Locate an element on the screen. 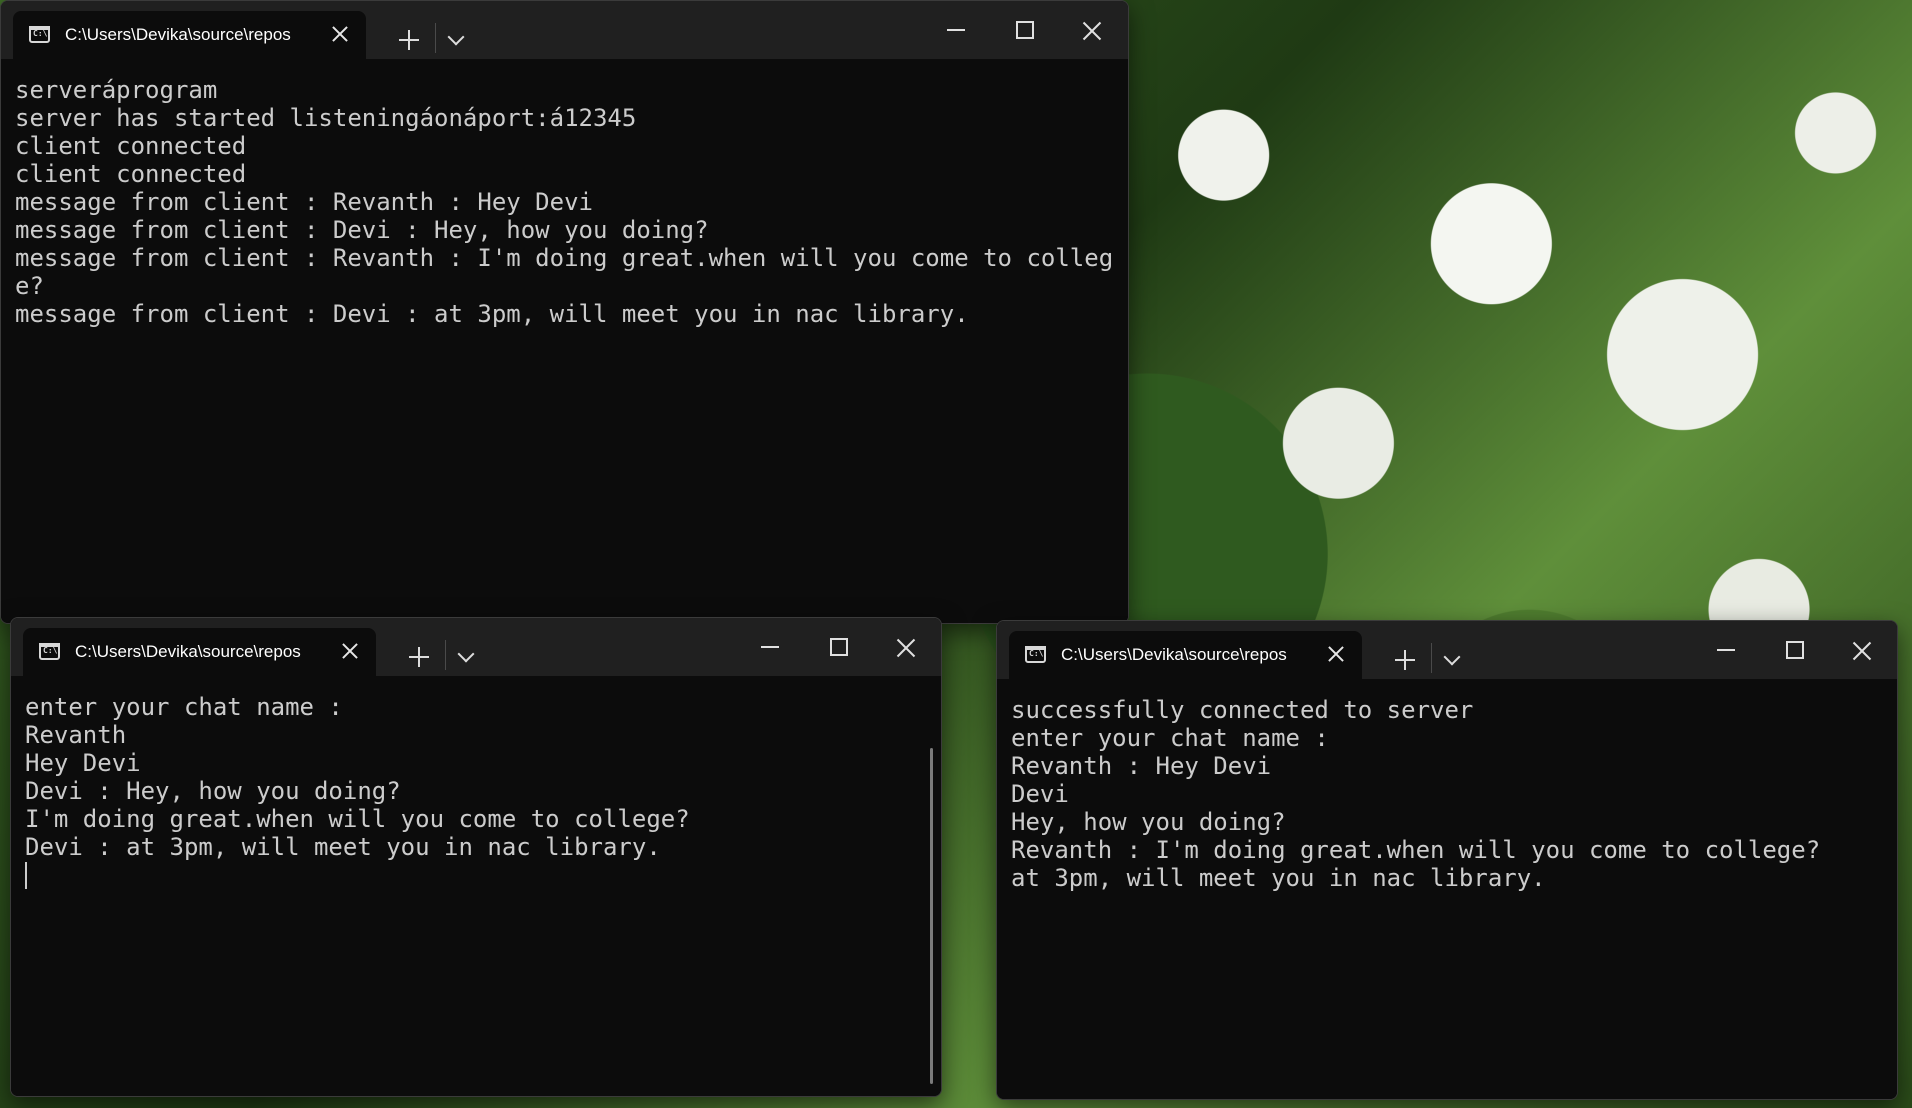 This screenshot has width=1912, height=1108. console-line: Devi is located at coordinates (1040, 794).